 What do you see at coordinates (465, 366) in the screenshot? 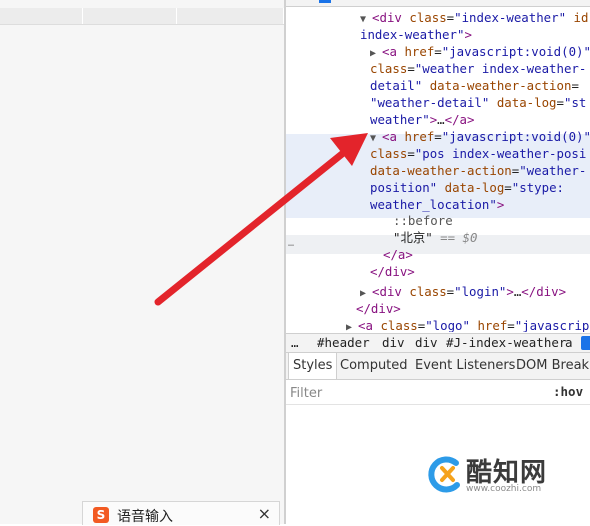
I see `tab-event-listeners: Event Listeners` at bounding box center [465, 366].